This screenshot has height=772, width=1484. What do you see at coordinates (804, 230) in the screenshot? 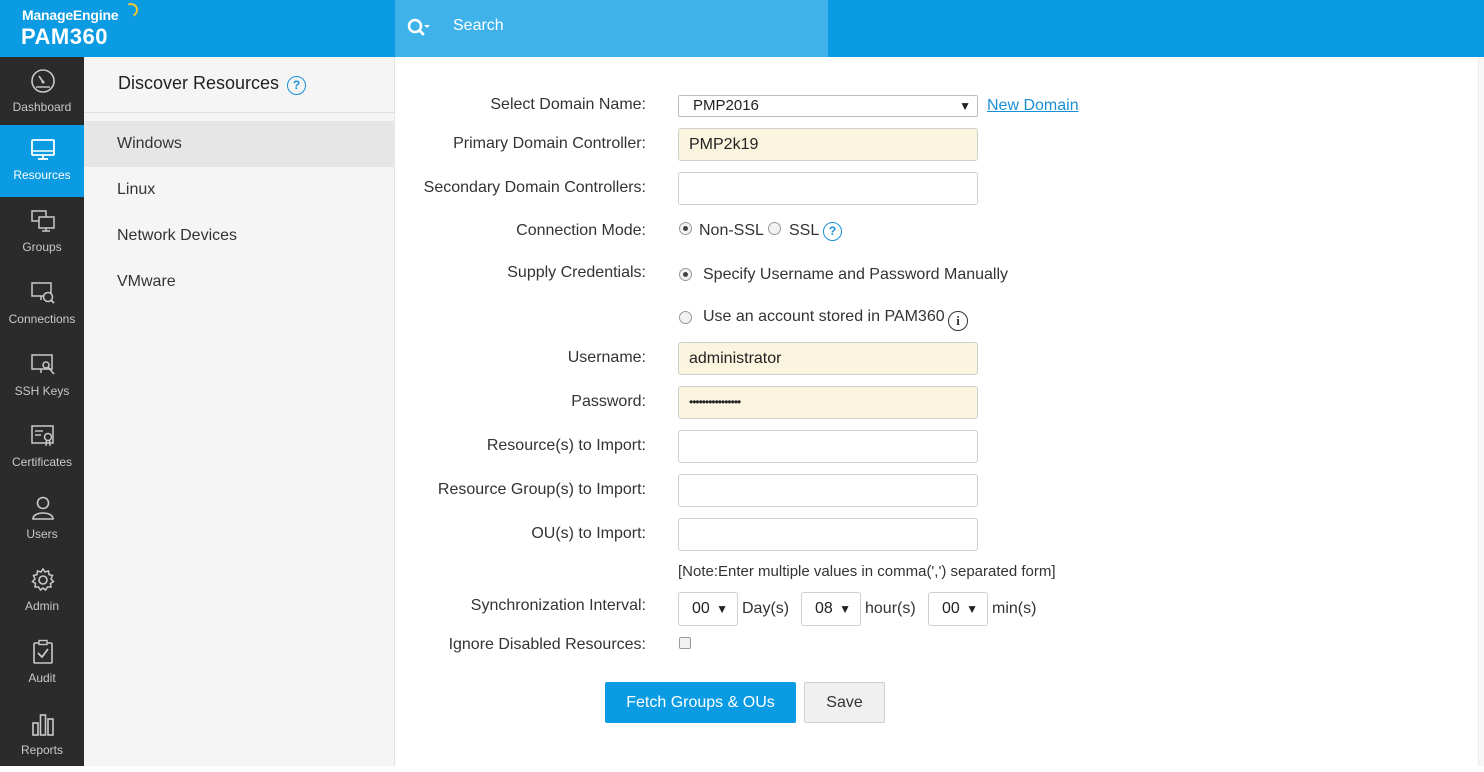
I see `ssl-label: SSL` at bounding box center [804, 230].